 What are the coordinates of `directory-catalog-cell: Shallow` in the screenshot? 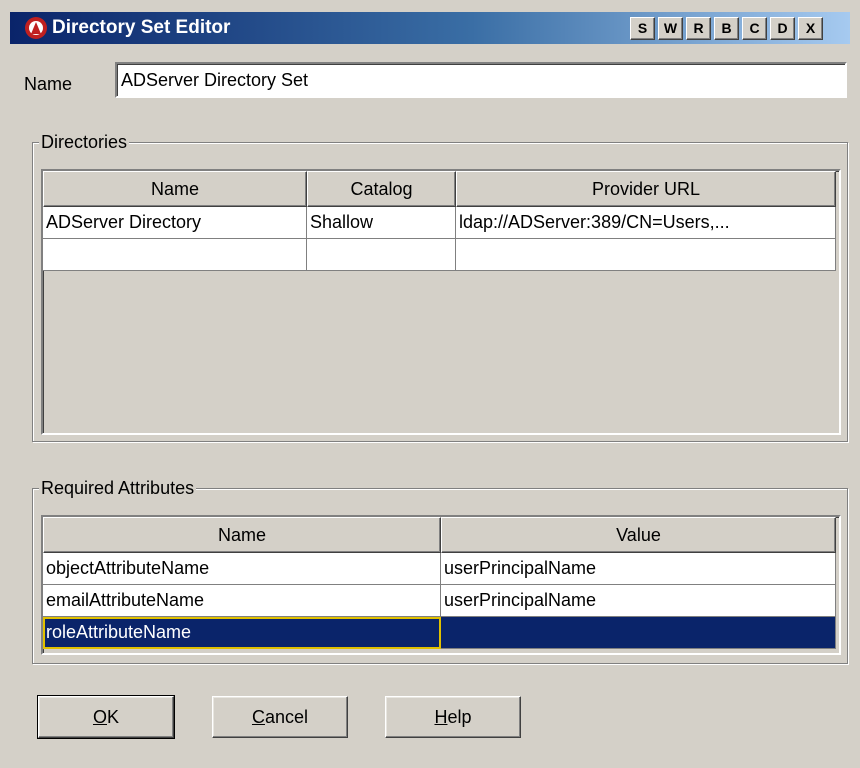 It's located at (381, 223).